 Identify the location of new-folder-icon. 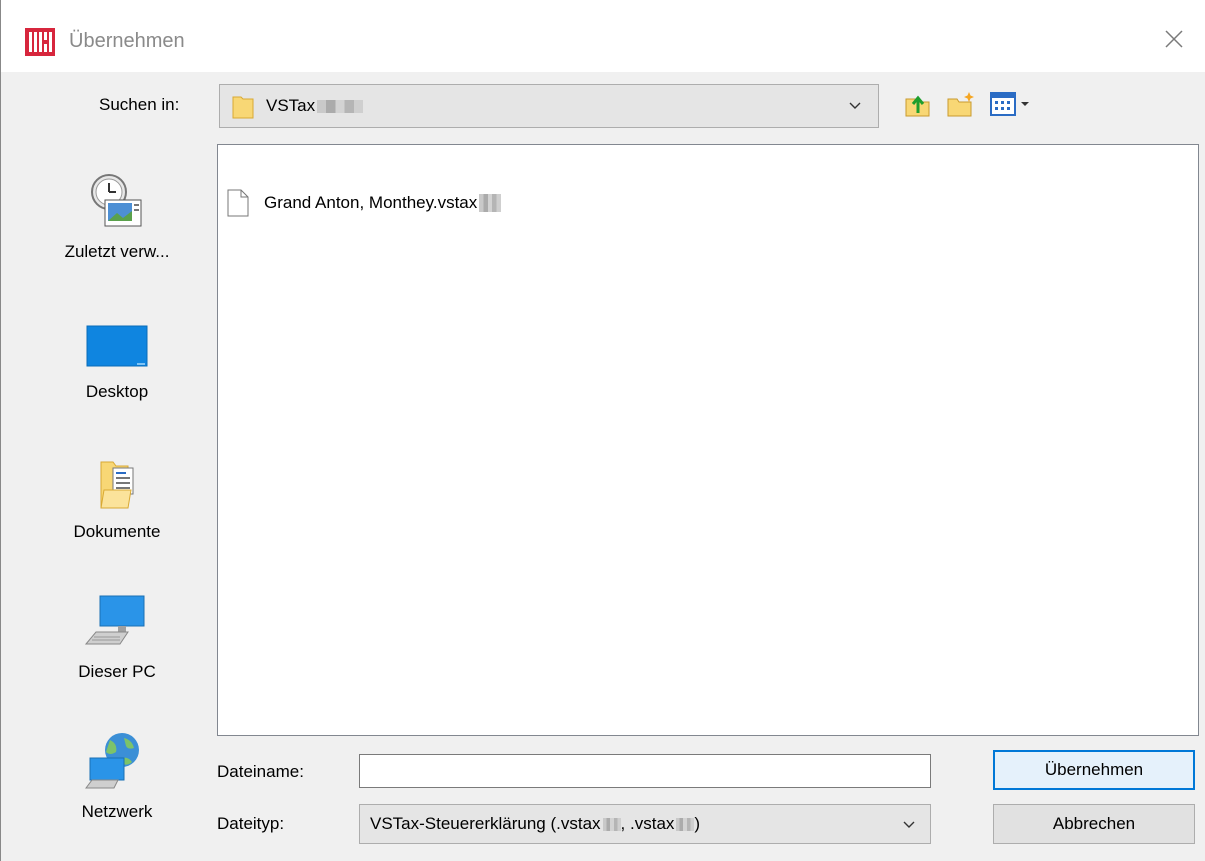
(960, 104).